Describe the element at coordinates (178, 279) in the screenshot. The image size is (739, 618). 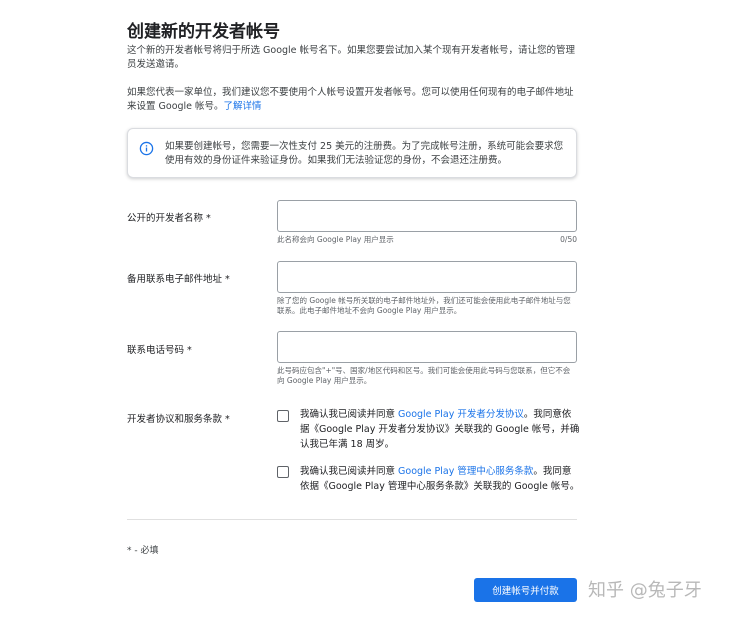
I see `backup-email-label: 备用联系电子邮件地址 *` at that location.